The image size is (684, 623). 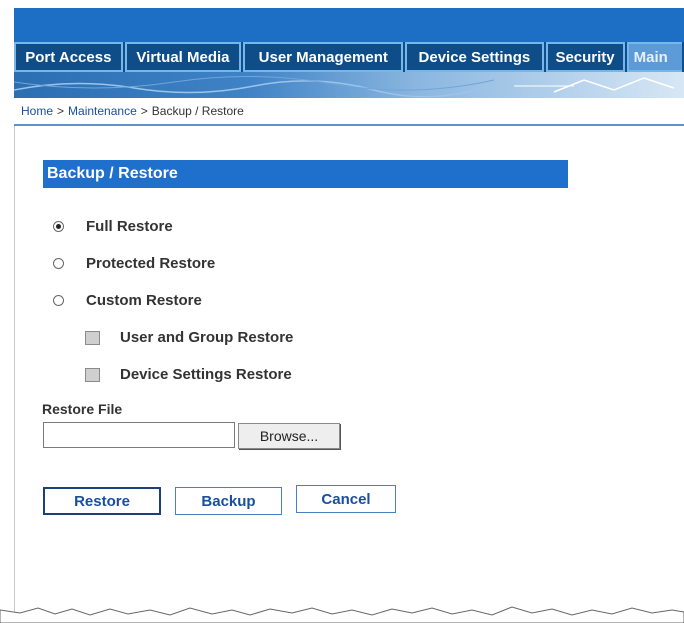 What do you see at coordinates (346, 499) in the screenshot?
I see `cancel-button: Cancel` at bounding box center [346, 499].